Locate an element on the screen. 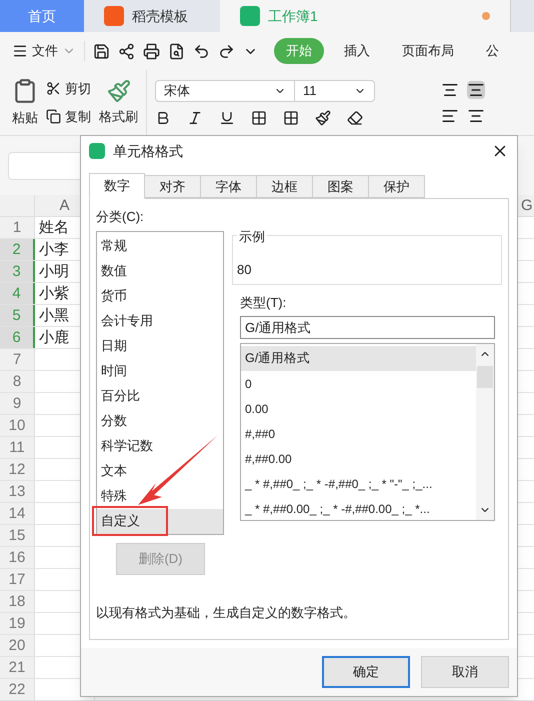 The height and width of the screenshot is (701, 534). cancel-button: 取消 is located at coordinates (465, 672).